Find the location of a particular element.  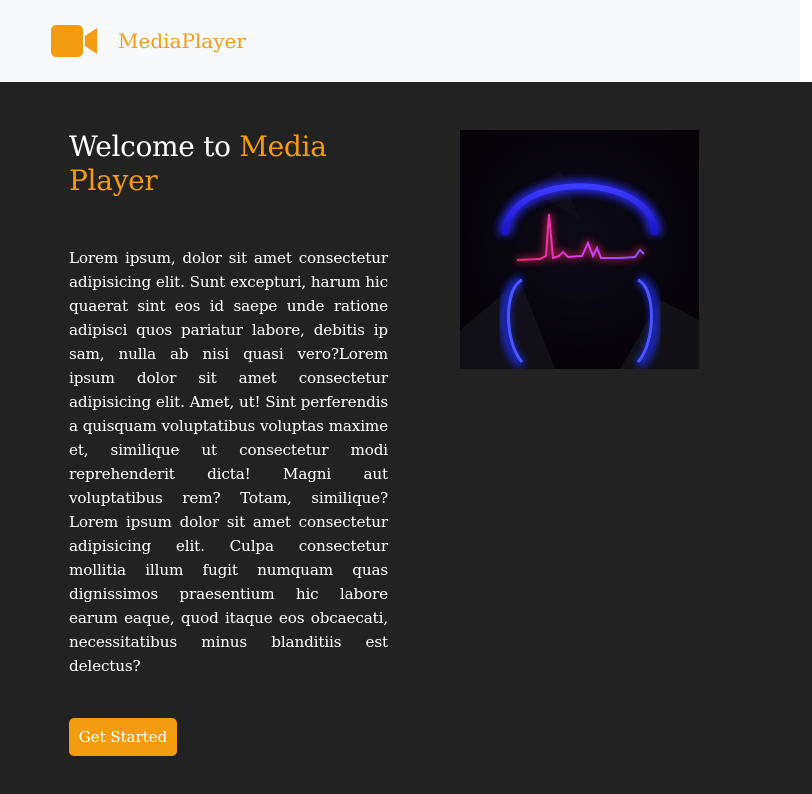

page-edge is located at coordinates (806, 41).